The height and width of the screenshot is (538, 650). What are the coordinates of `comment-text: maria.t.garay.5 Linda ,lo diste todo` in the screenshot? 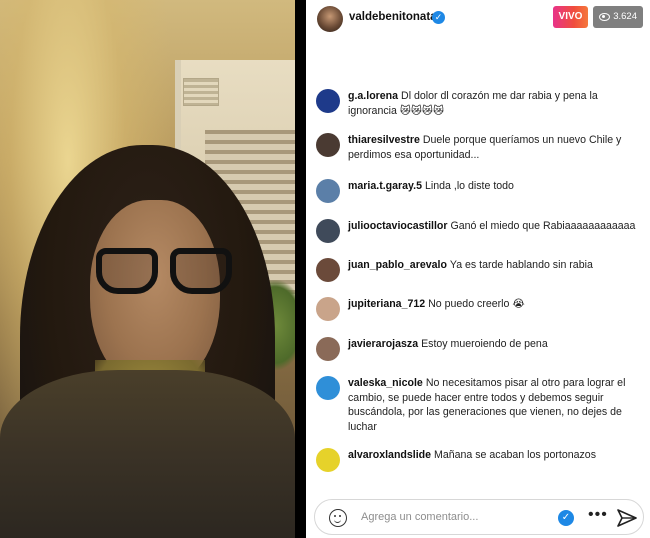 It's located at (496, 186).